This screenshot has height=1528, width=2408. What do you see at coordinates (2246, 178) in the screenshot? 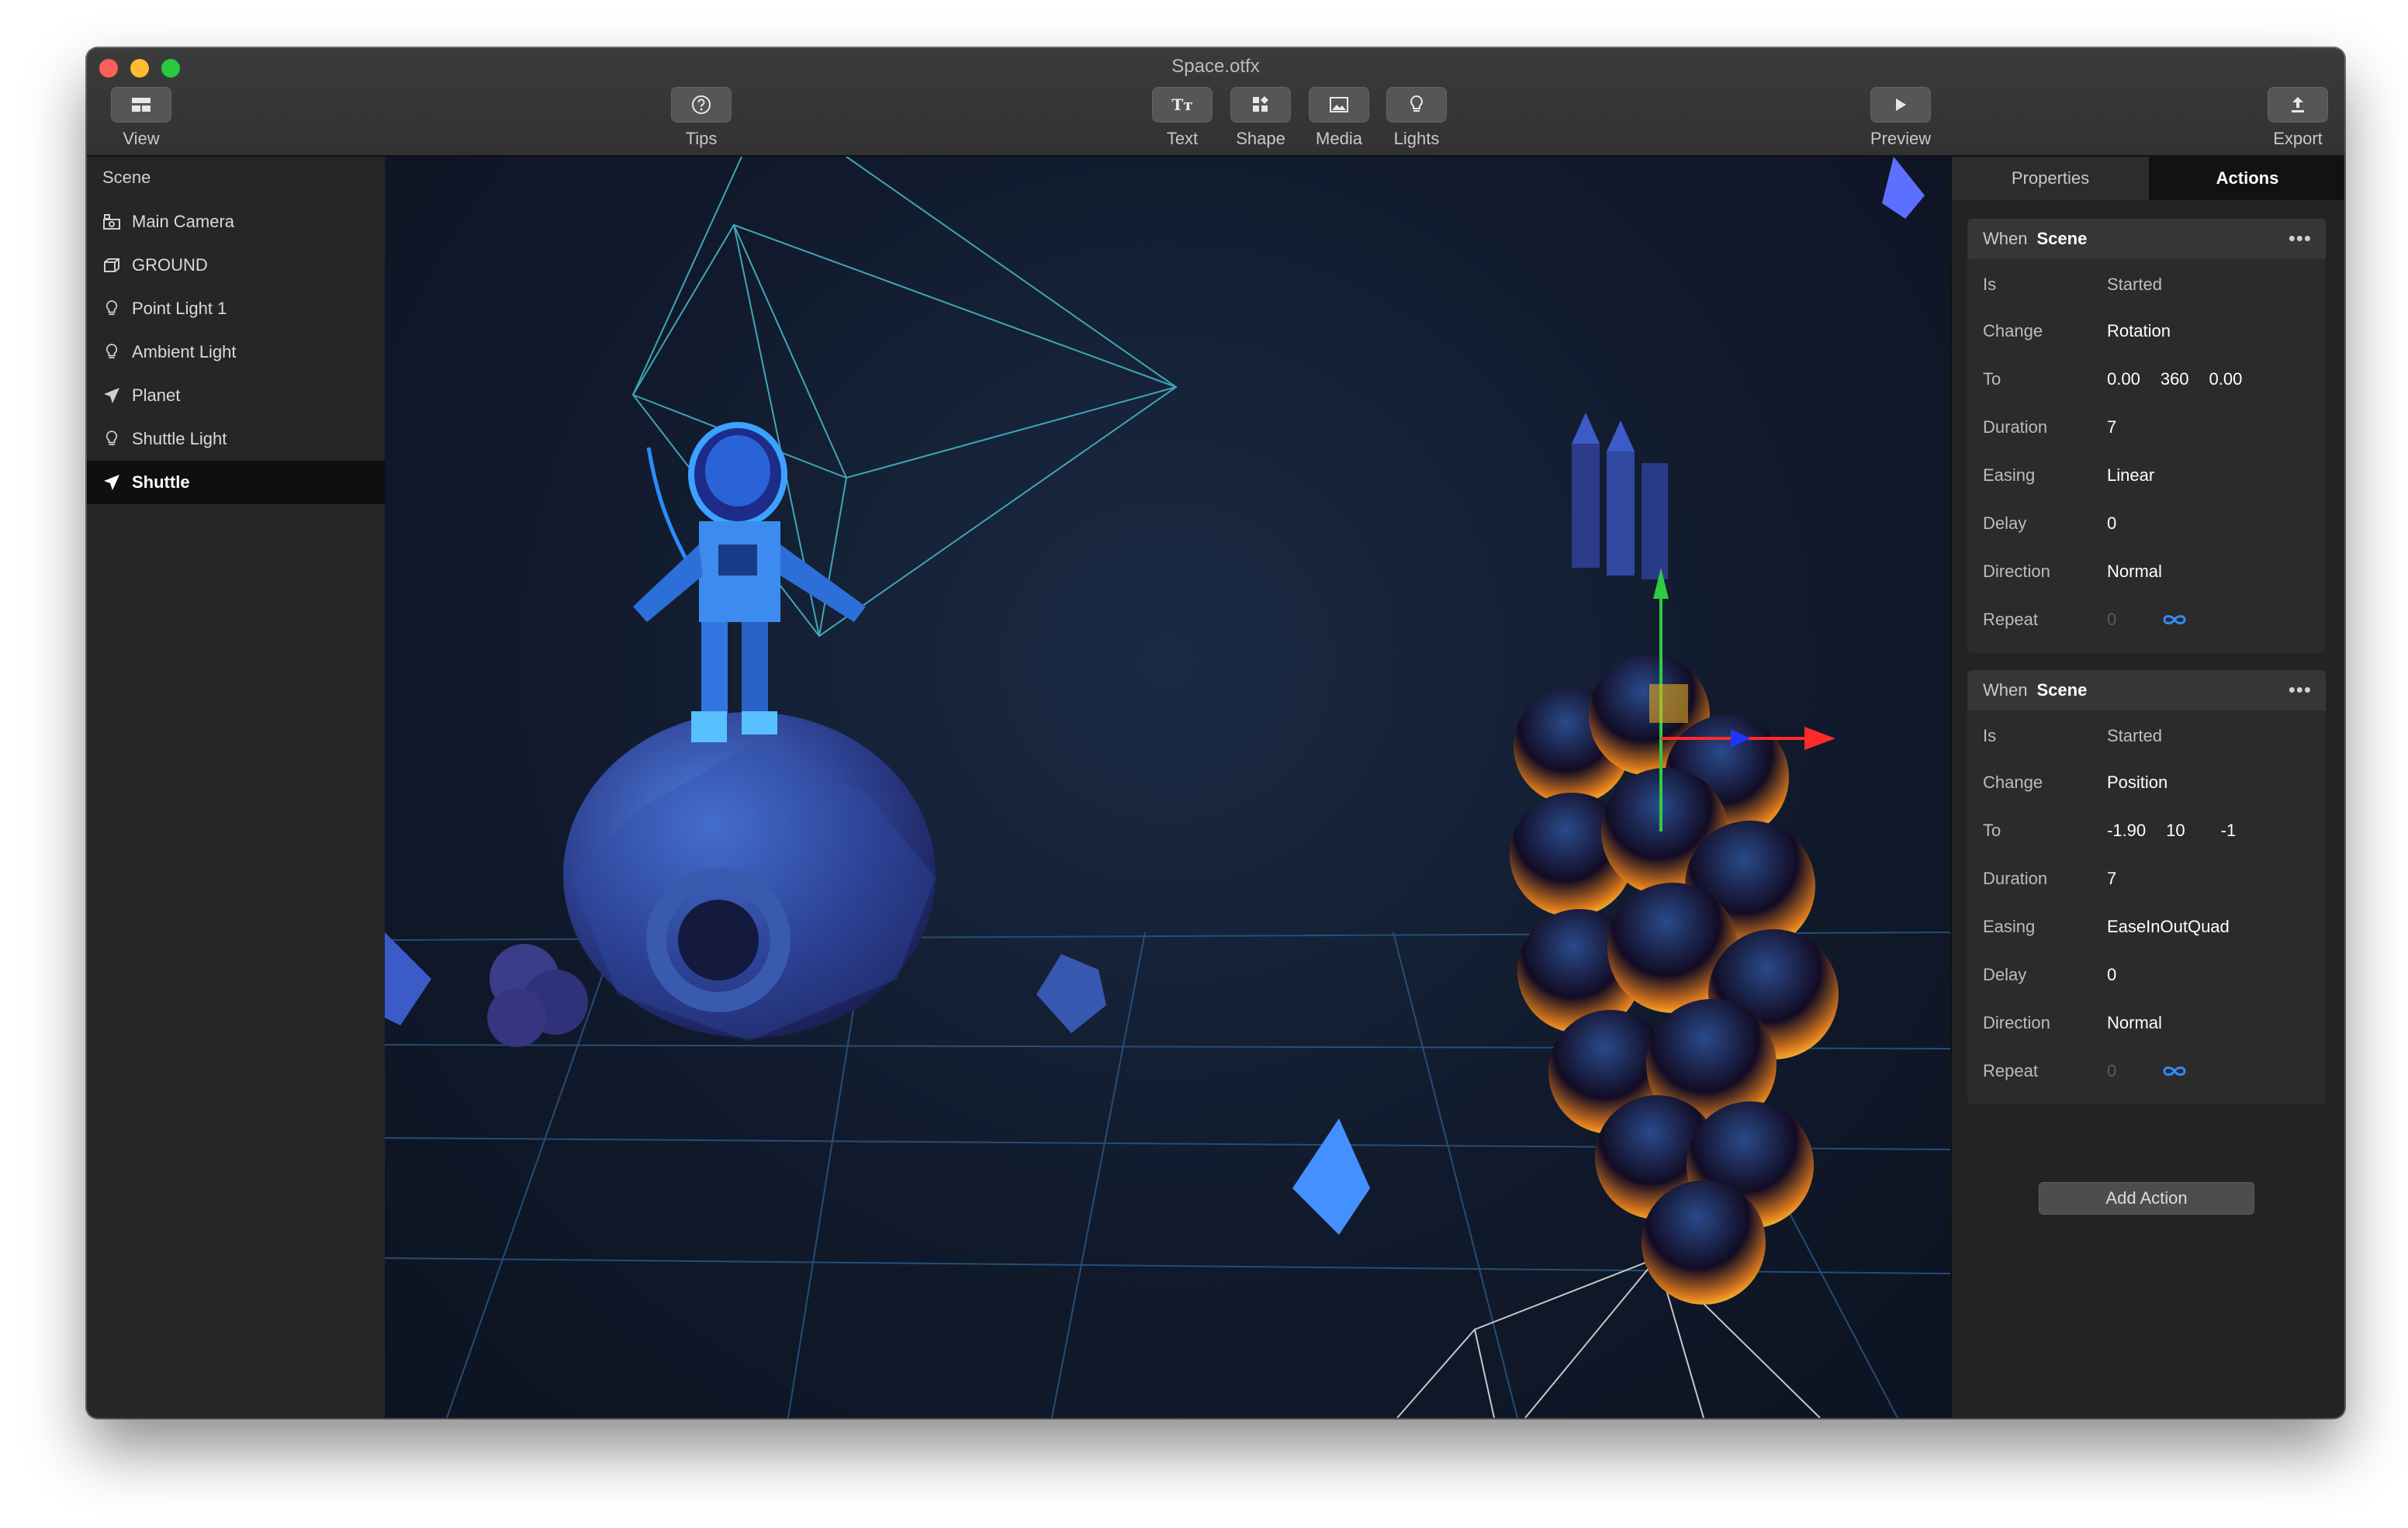
I see `tab-actions: Actions` at bounding box center [2246, 178].